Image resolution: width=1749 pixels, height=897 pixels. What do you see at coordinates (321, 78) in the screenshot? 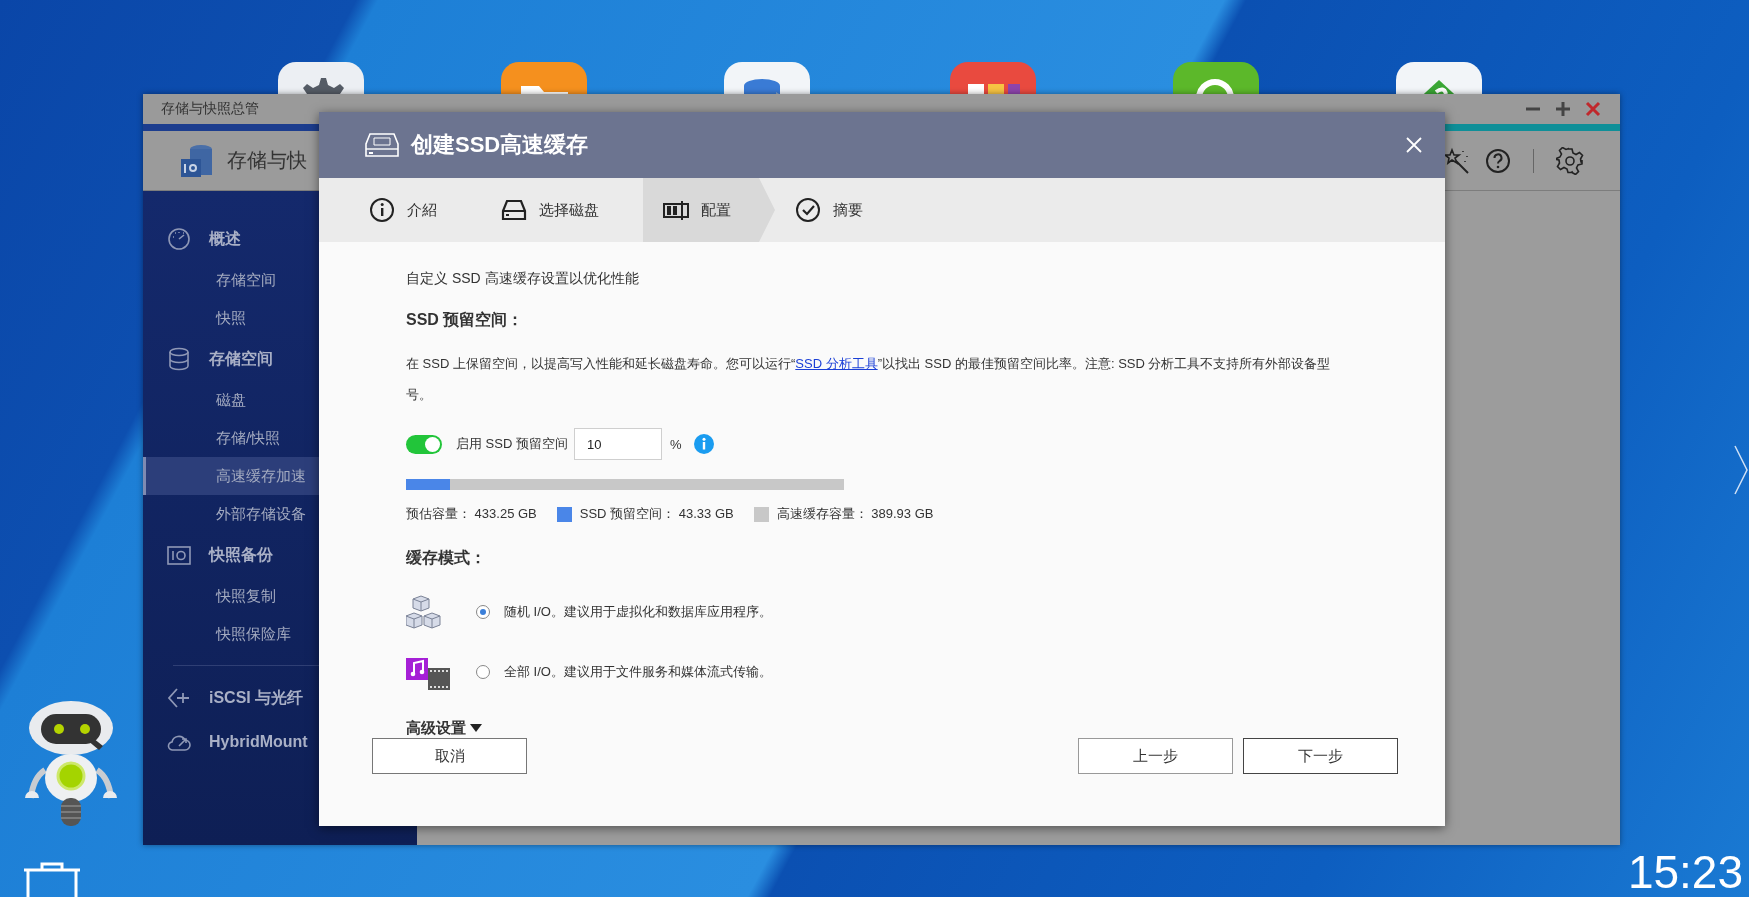
I see `gear-app-icon` at bounding box center [321, 78].